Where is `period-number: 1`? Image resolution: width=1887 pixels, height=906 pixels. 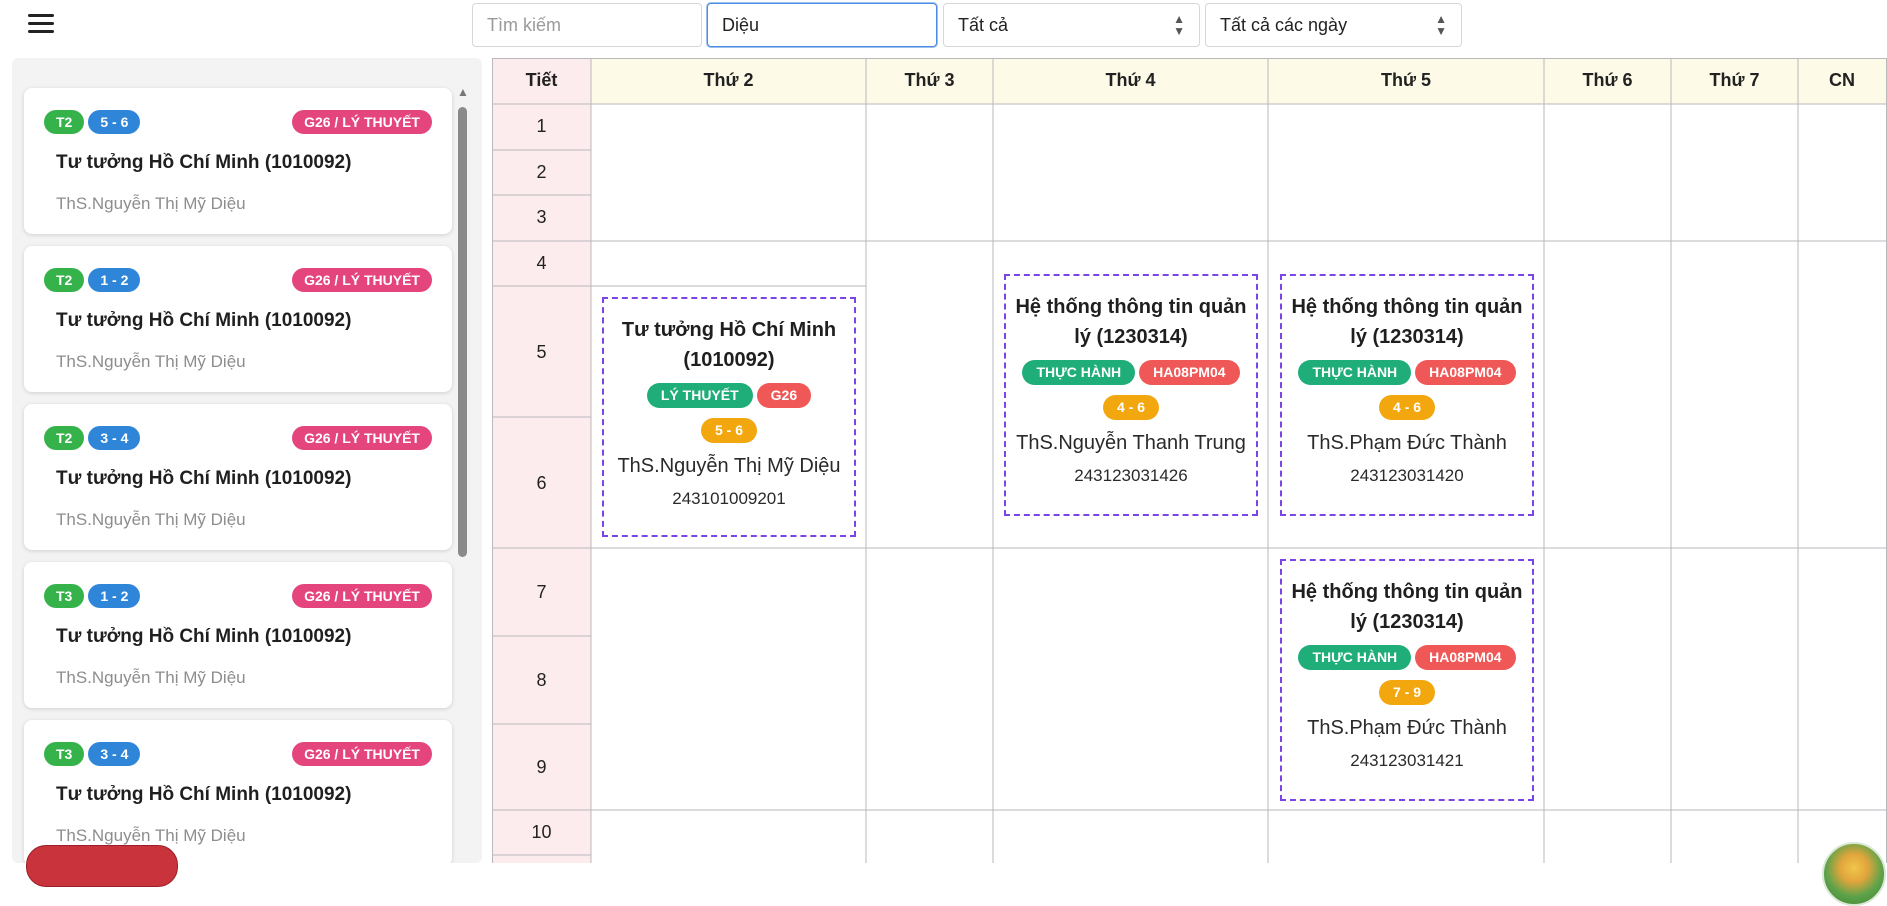
period-number: 1 is located at coordinates (541, 126).